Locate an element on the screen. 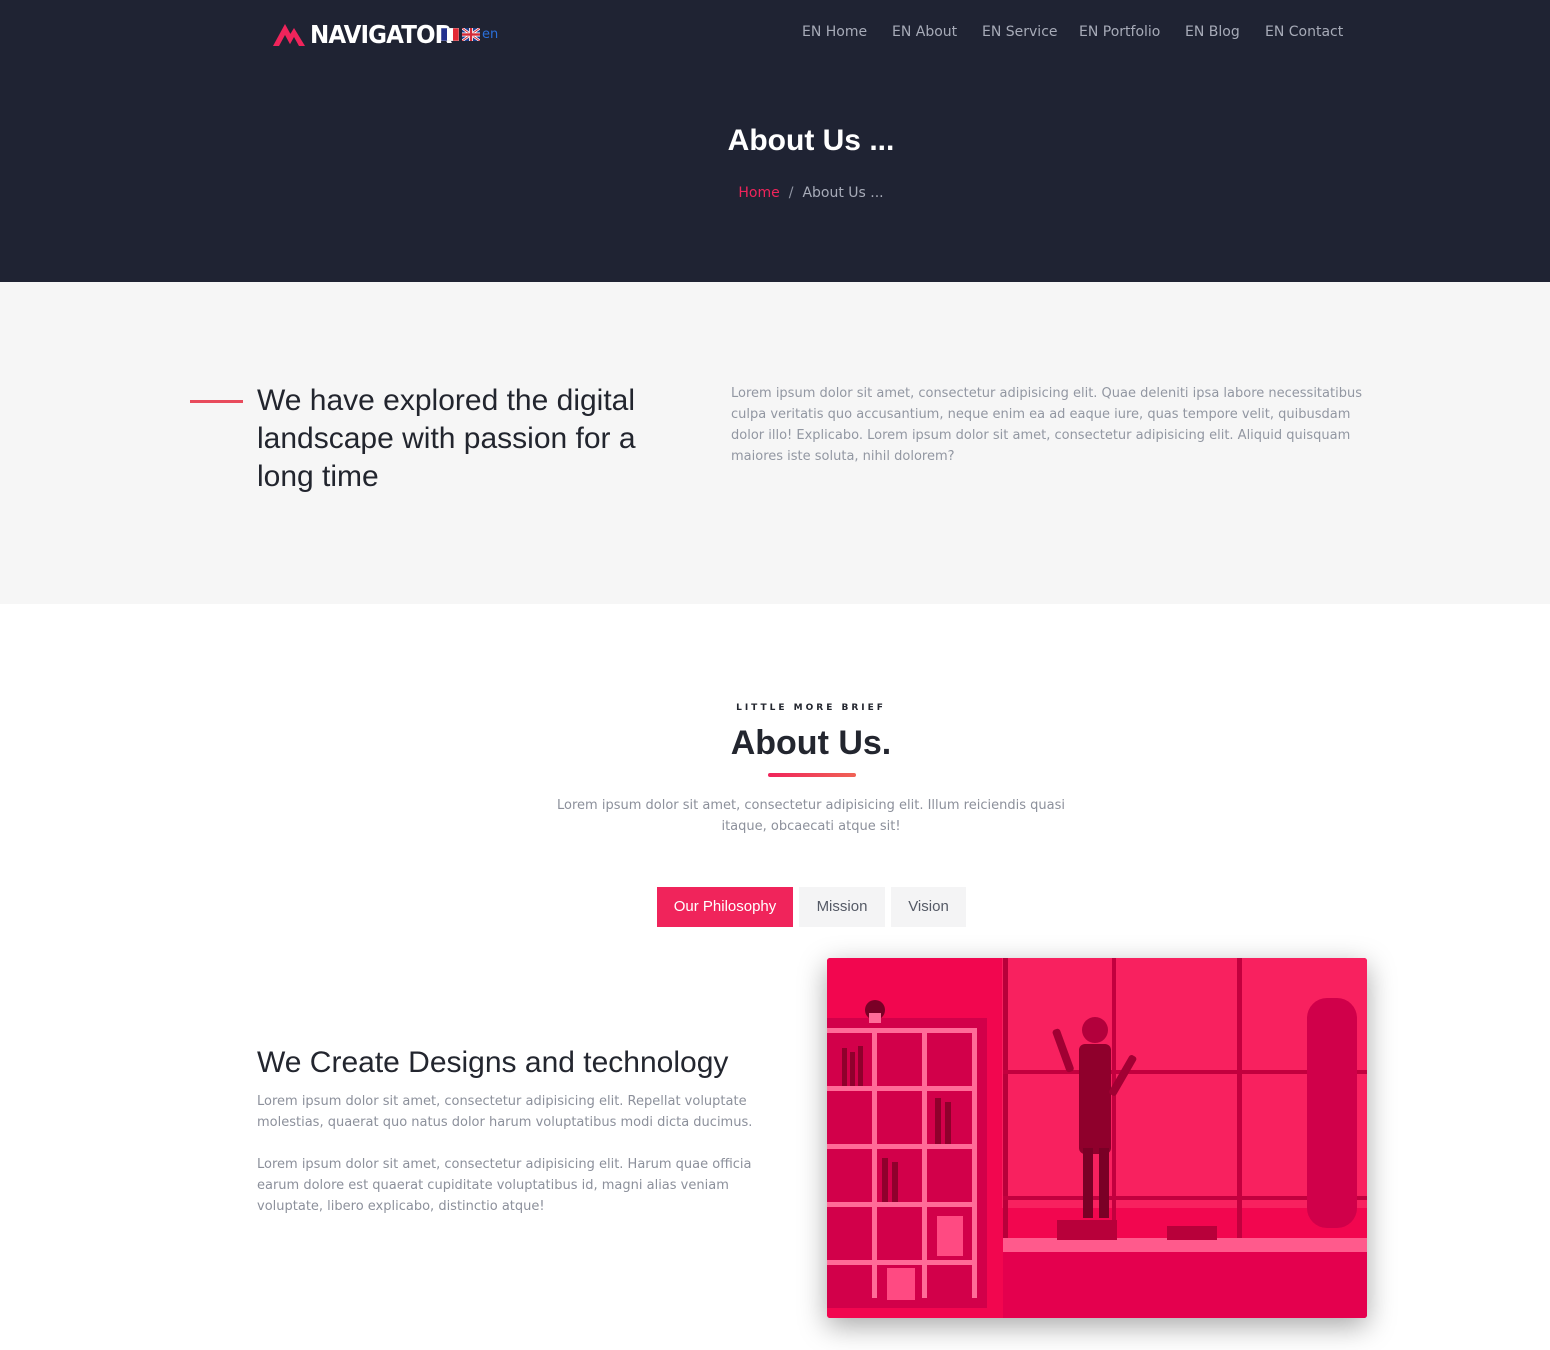  logo-mountain-icon is located at coordinates (289, 35).